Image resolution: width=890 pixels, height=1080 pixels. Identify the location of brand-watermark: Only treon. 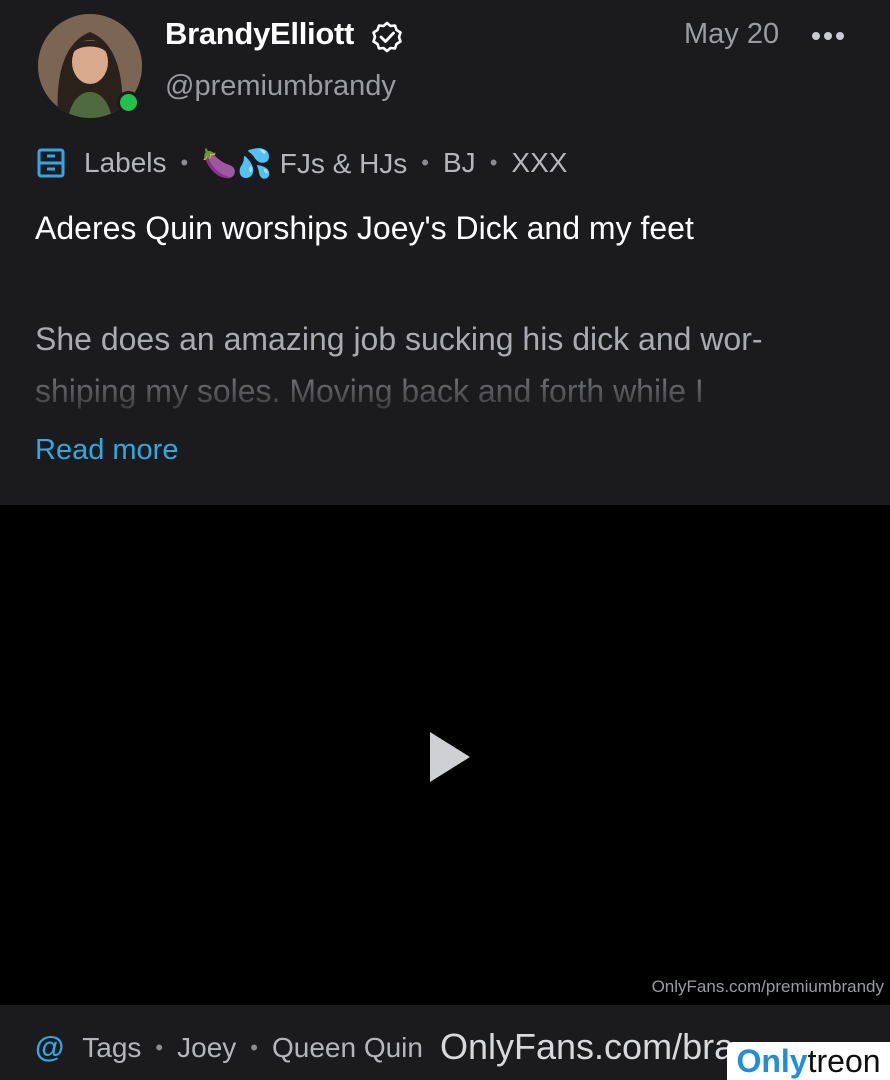
(808, 1061).